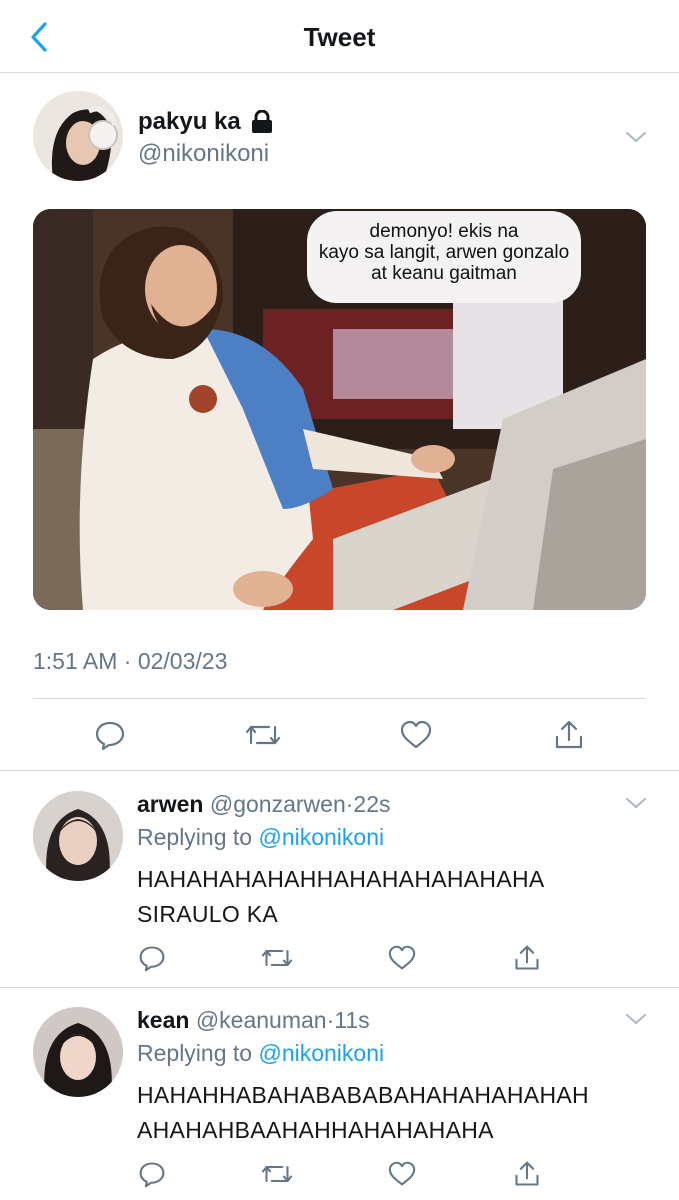 The height and width of the screenshot is (1200, 679). What do you see at coordinates (261, 1020) in the screenshot?
I see `reply-handle: @keanuman` at bounding box center [261, 1020].